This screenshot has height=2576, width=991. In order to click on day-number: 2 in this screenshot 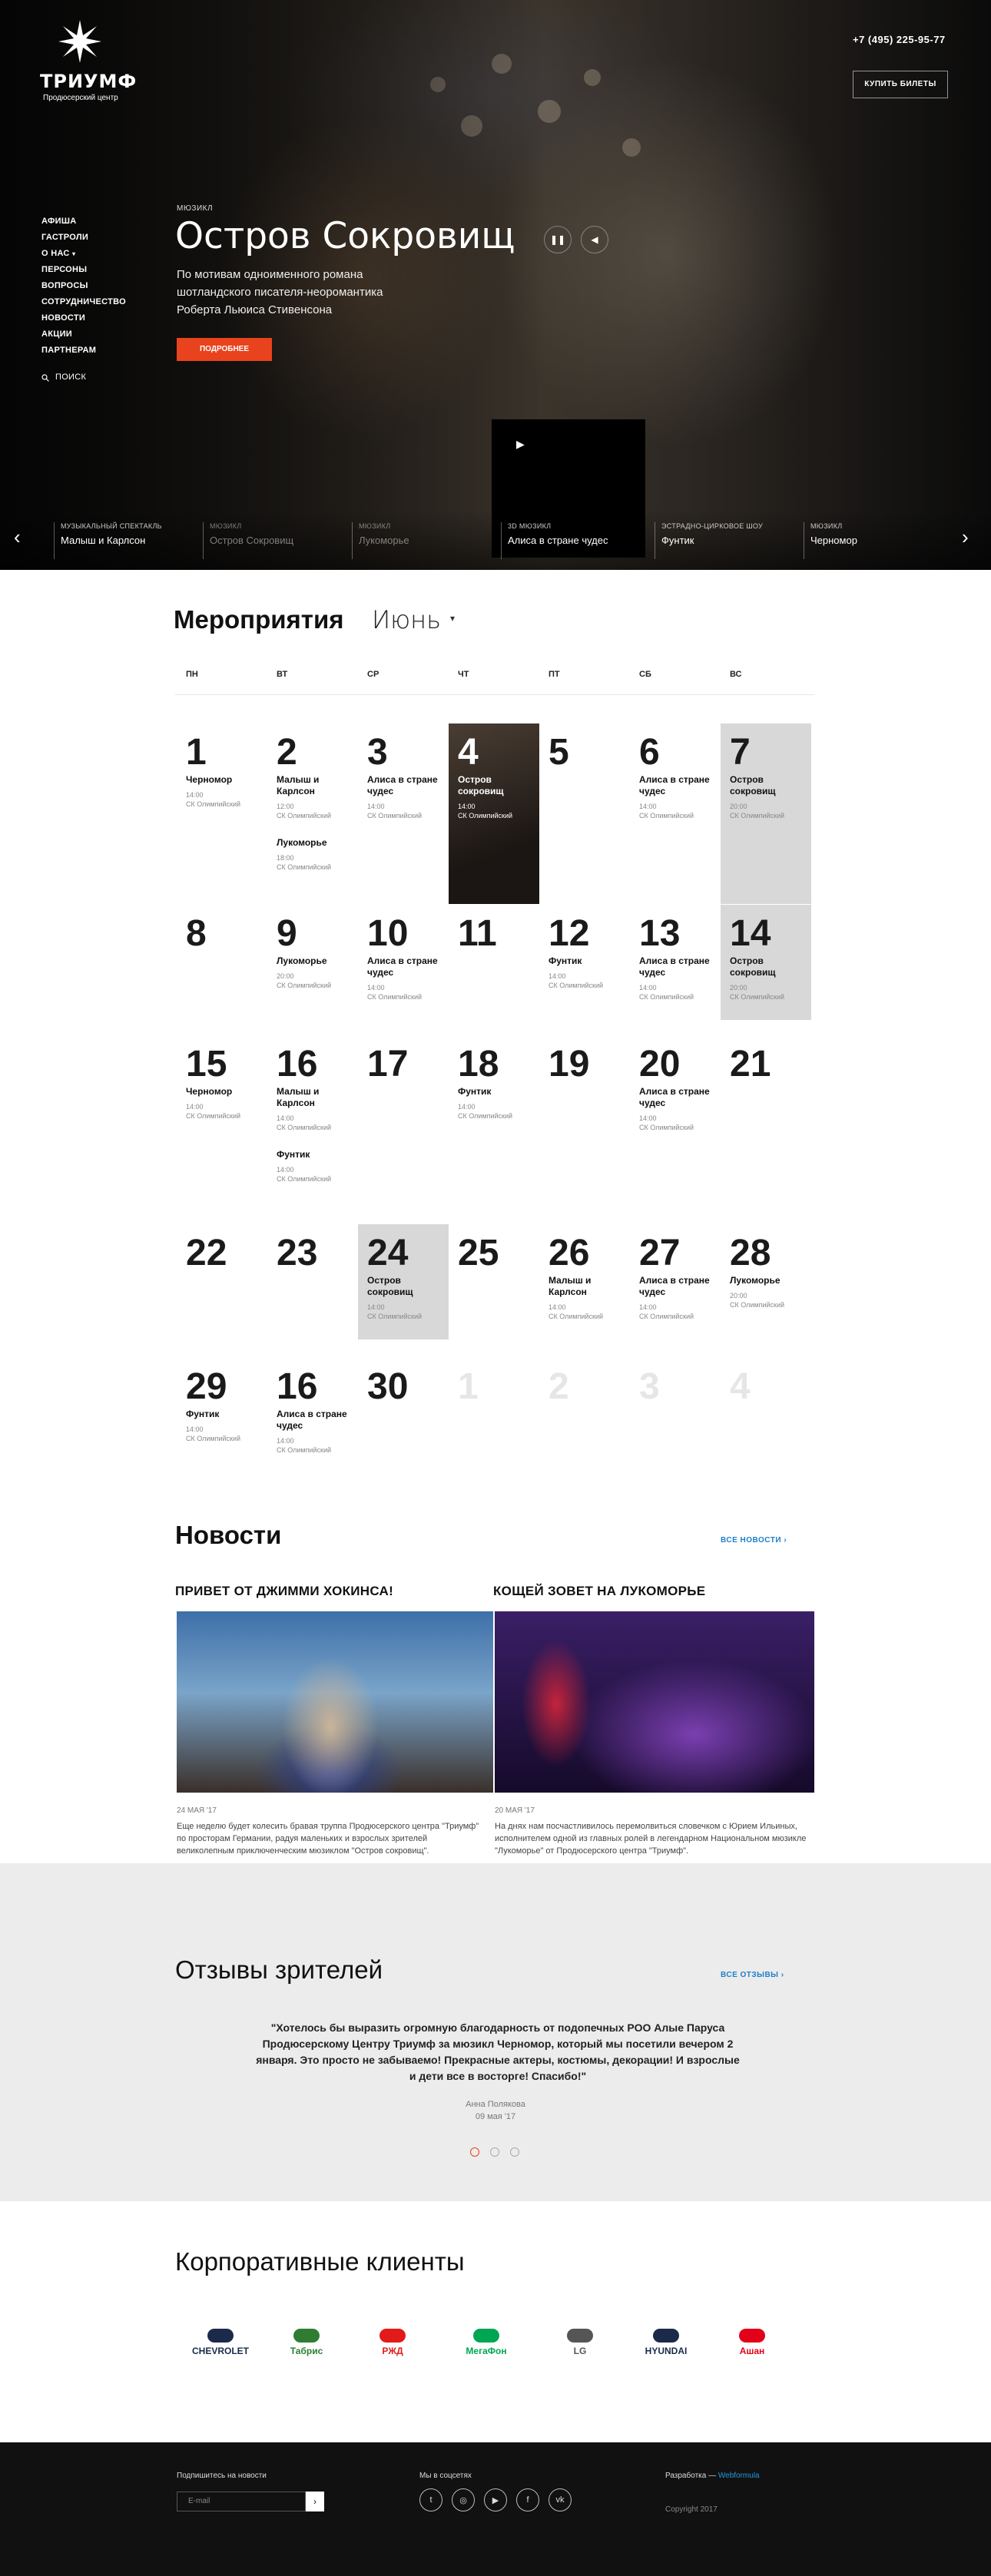, I will do `click(287, 752)`.